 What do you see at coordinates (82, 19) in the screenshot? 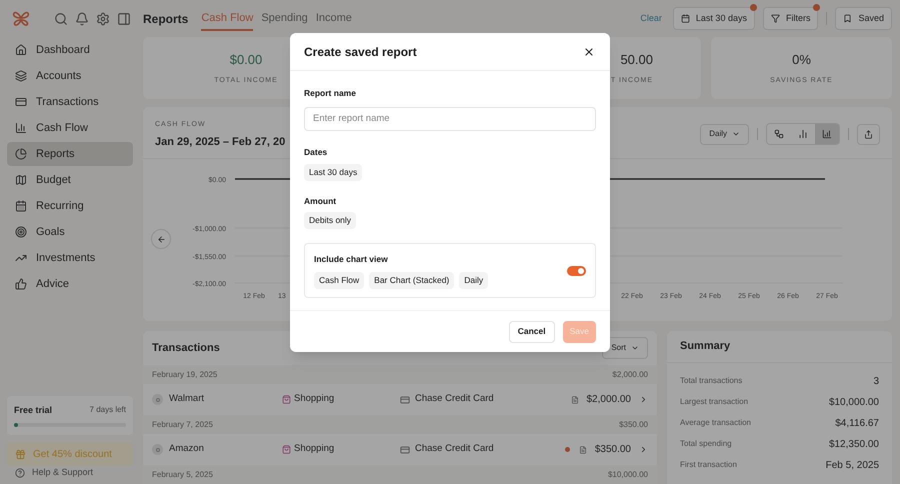
I see `bell-icon` at bounding box center [82, 19].